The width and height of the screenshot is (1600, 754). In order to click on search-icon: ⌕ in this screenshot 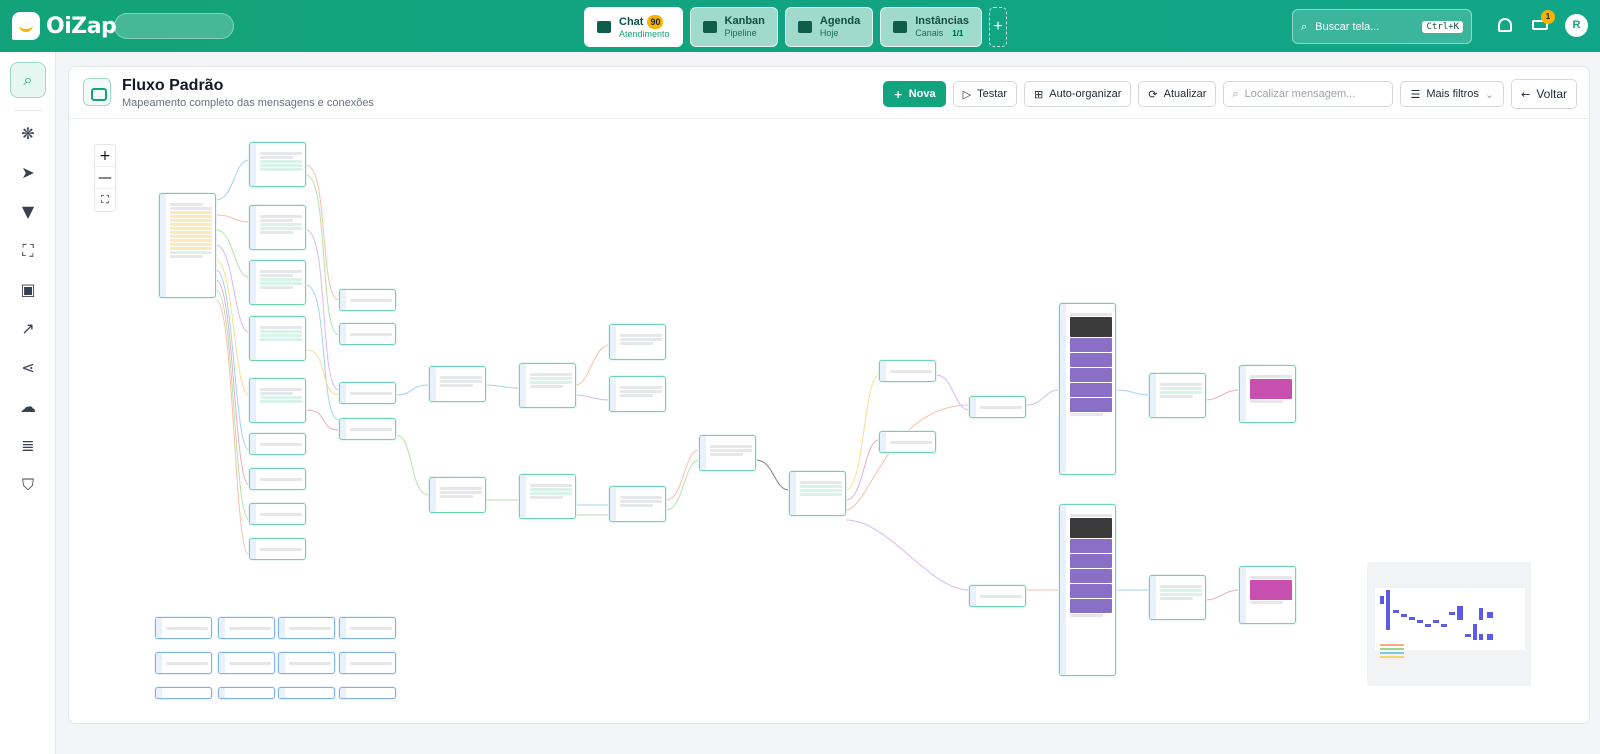, I will do `click(28, 79)`.